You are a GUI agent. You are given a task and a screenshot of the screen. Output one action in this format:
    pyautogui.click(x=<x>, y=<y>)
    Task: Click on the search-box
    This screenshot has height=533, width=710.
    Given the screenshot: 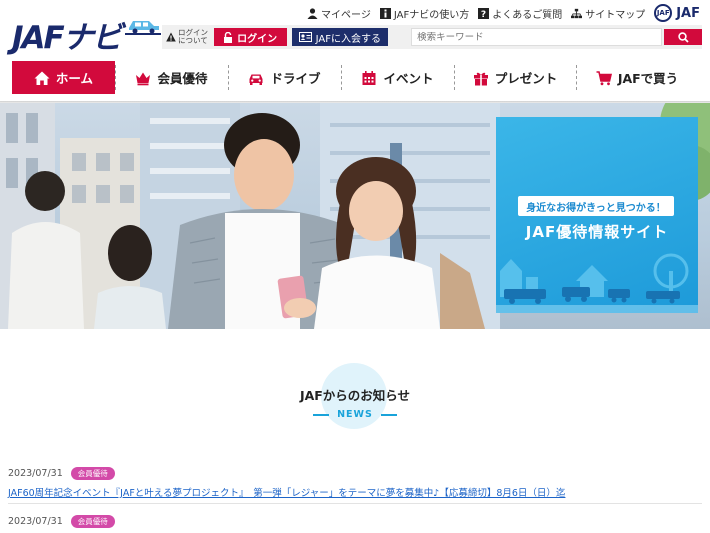 What is the action you would take?
    pyautogui.click(x=537, y=37)
    